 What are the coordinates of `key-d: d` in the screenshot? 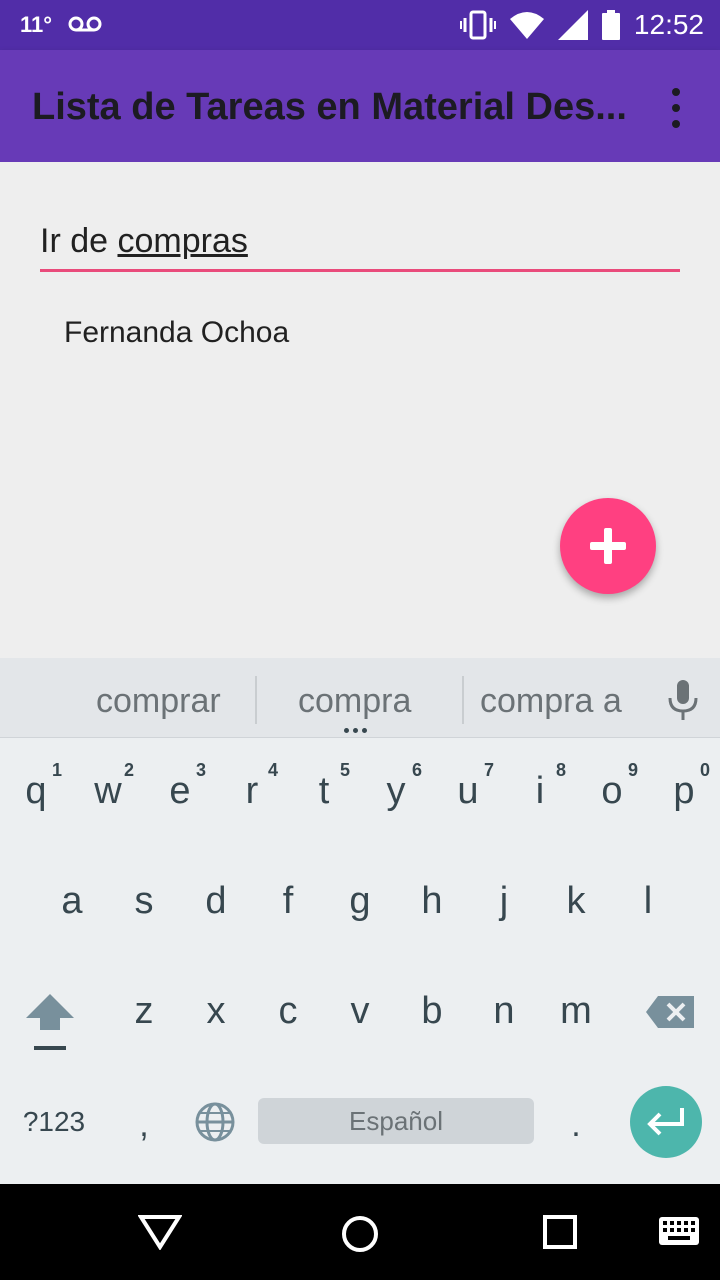 It's located at (216, 901).